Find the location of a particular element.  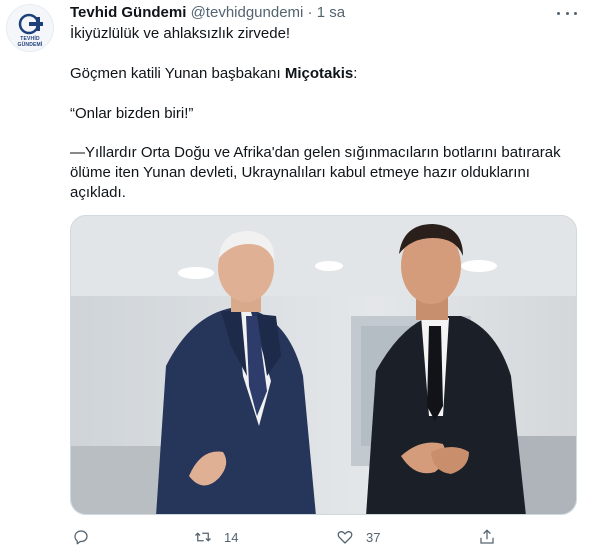

avatar: TEVHİD GÜNDEMİ is located at coordinates (30, 28).